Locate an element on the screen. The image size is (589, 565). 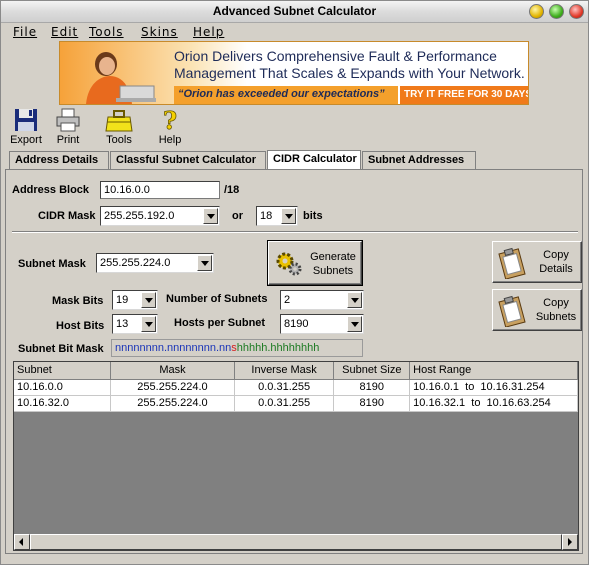
address-block-prefix: /18 is located at coordinates (232, 190).